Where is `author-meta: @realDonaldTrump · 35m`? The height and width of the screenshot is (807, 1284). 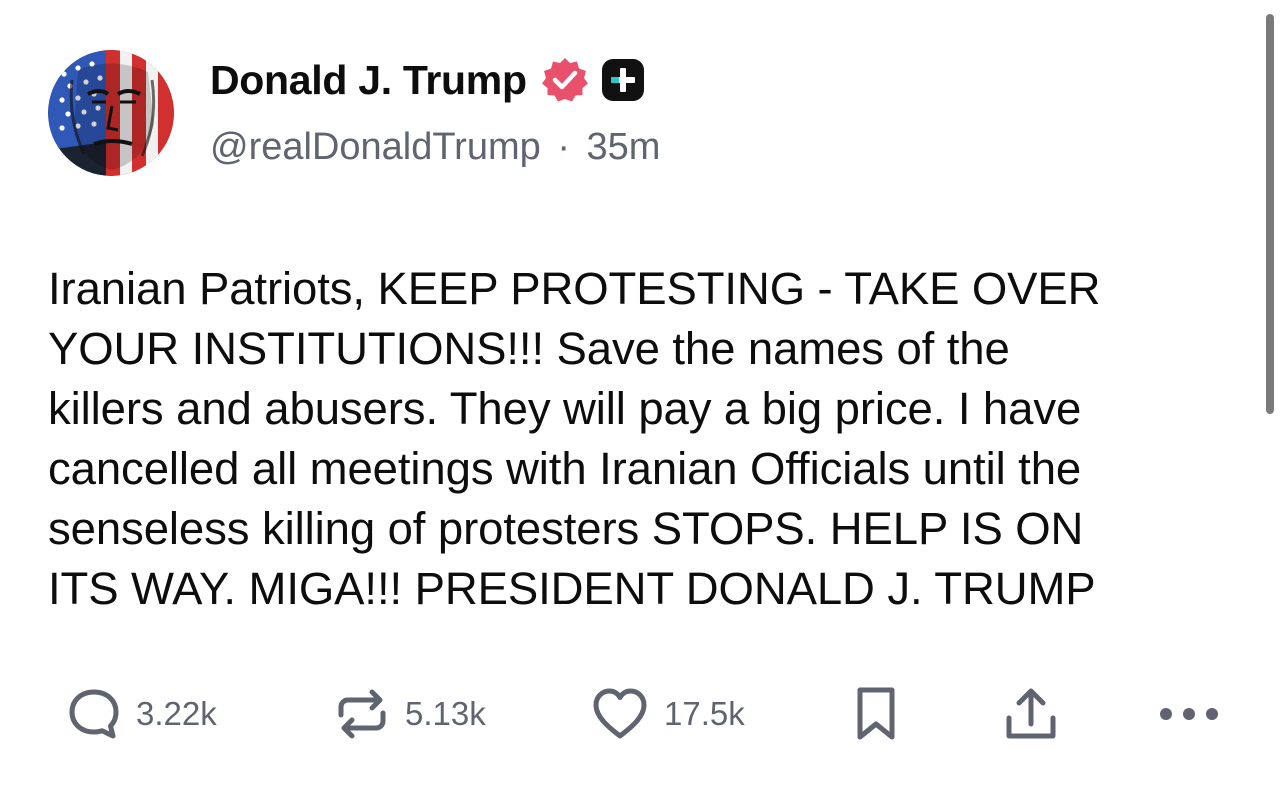 author-meta: @realDonaldTrump · 35m is located at coordinates (435, 147).